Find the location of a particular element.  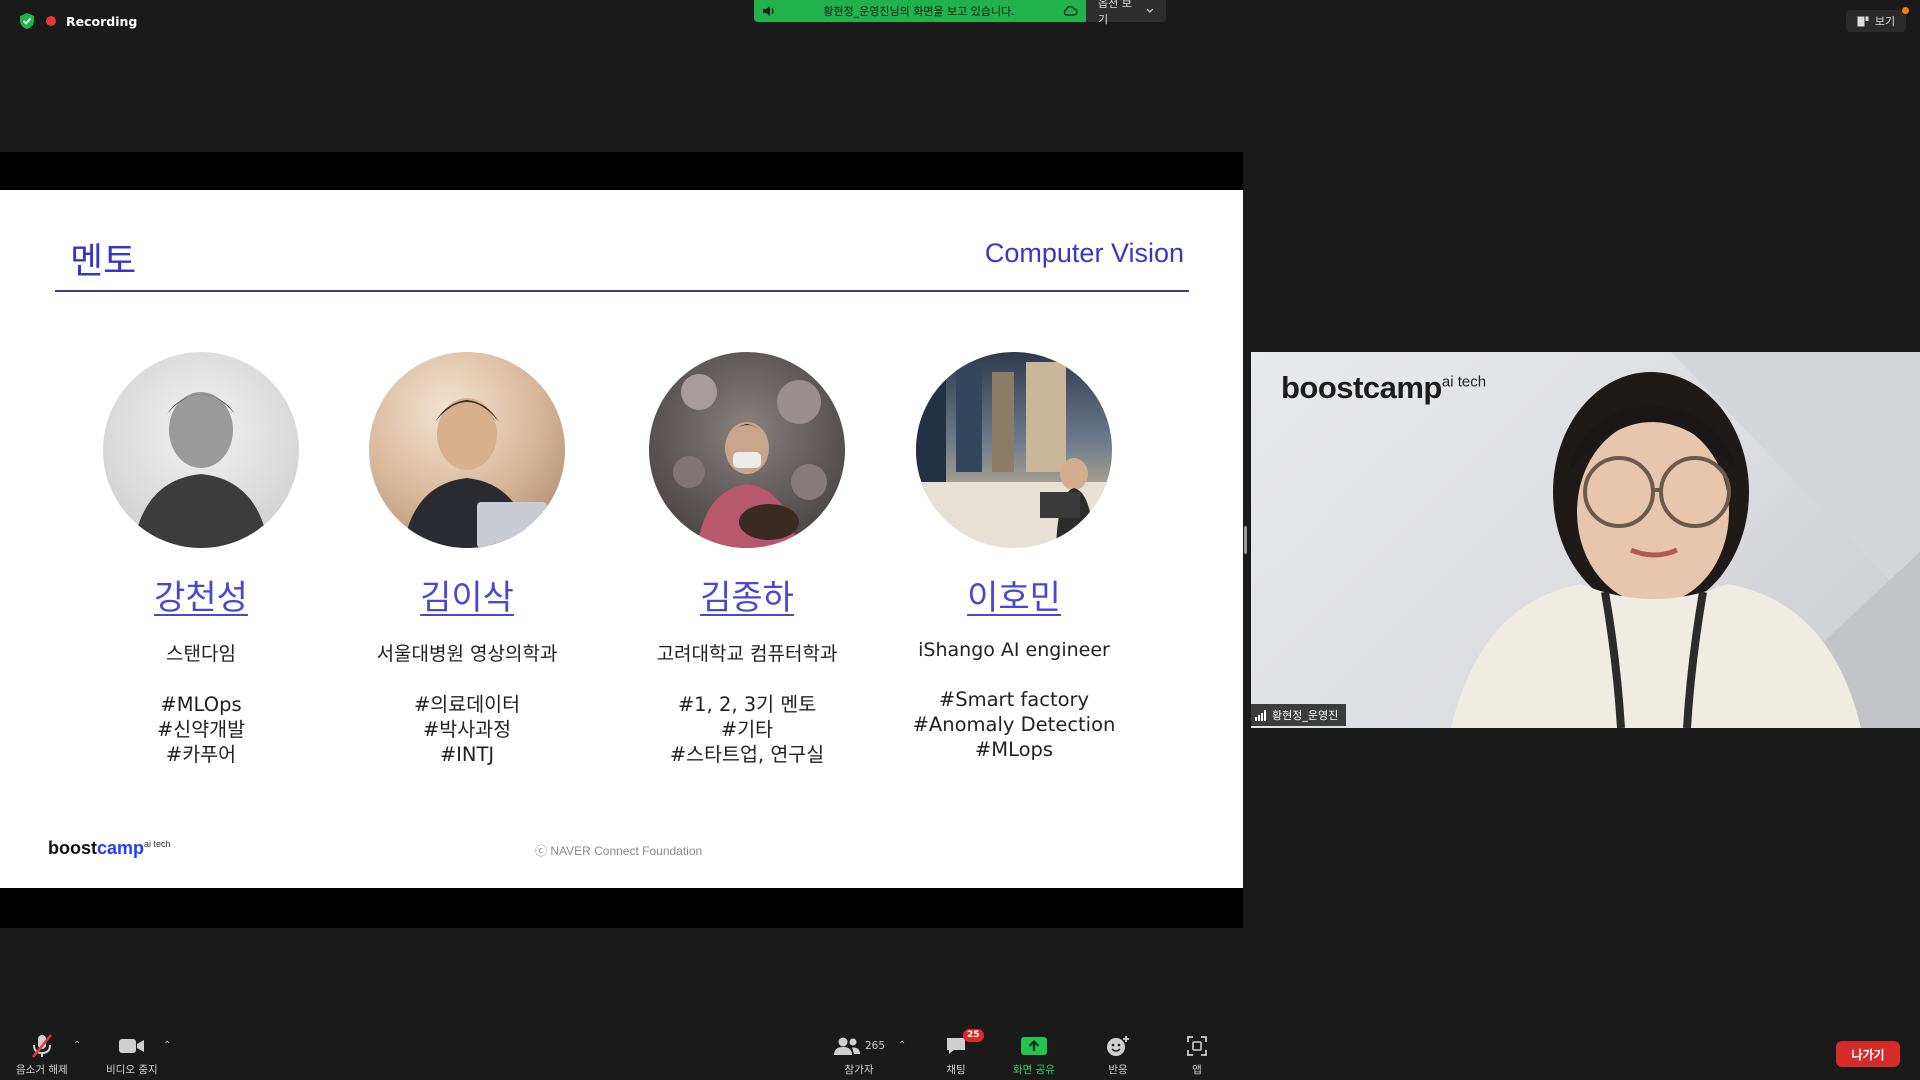

mentor-organization: 스탠다임 is located at coordinates (201, 654).